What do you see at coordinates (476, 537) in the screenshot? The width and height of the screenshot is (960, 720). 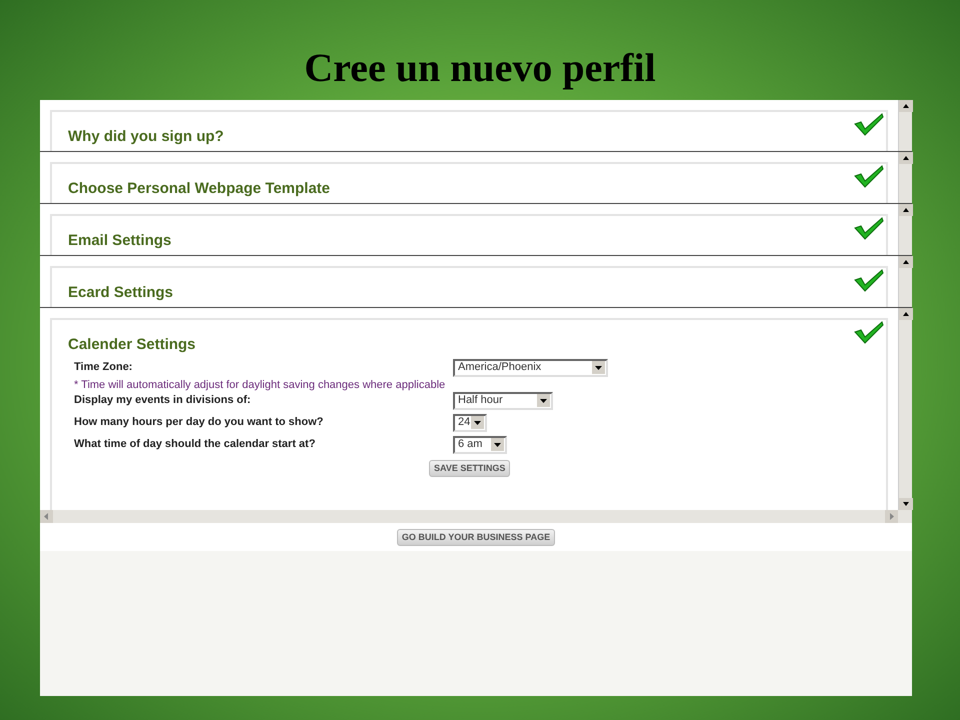 I see `build-business-page-button: GO BUILD YOUR BUSINESS PAGE` at bounding box center [476, 537].